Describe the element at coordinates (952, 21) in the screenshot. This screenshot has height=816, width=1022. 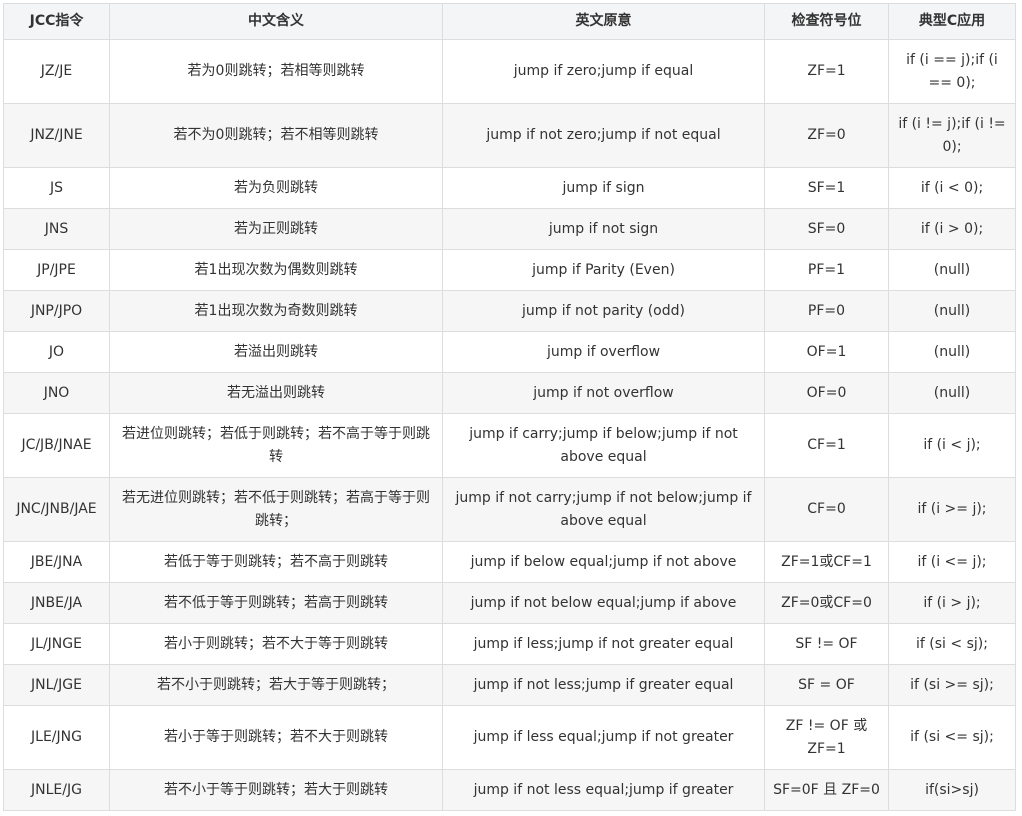
I see `header-c-usage: 典型C应用` at that location.